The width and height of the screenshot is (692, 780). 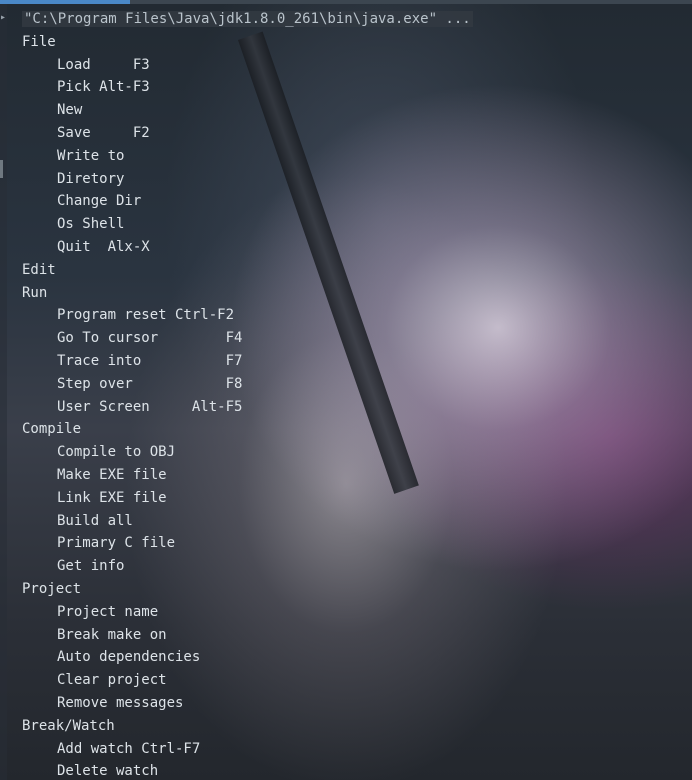 What do you see at coordinates (150, 338) in the screenshot?
I see `menu-item-line: Go To cursor F4` at bounding box center [150, 338].